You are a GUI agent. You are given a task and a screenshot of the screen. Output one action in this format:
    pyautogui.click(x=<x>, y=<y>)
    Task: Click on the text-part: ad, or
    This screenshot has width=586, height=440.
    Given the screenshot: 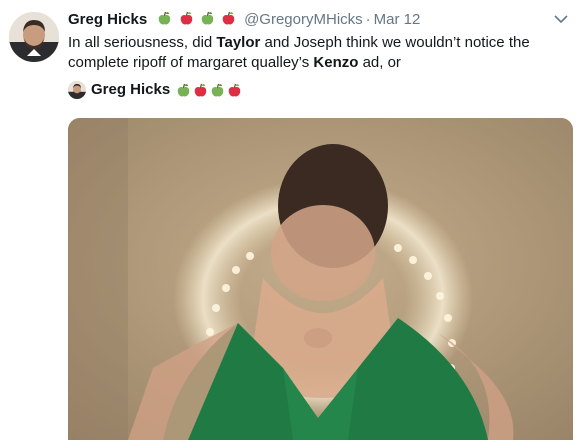 What is the action you would take?
    pyautogui.click(x=379, y=62)
    